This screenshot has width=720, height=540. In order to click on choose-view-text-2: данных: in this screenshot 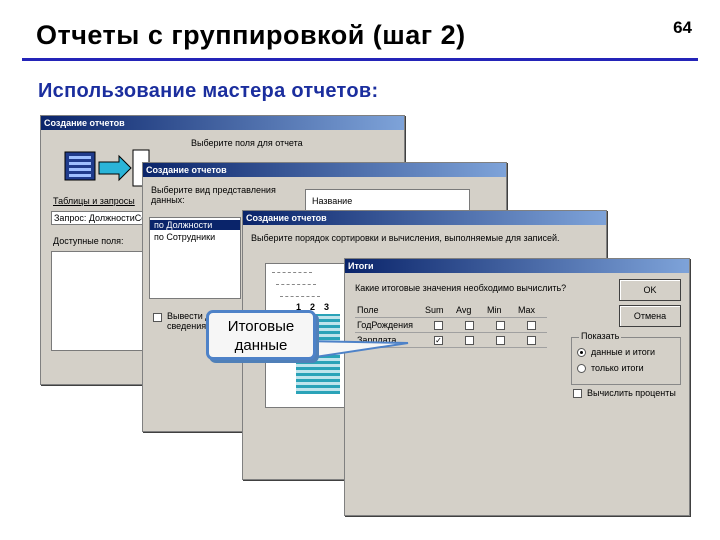, I will do `click(168, 200)`.